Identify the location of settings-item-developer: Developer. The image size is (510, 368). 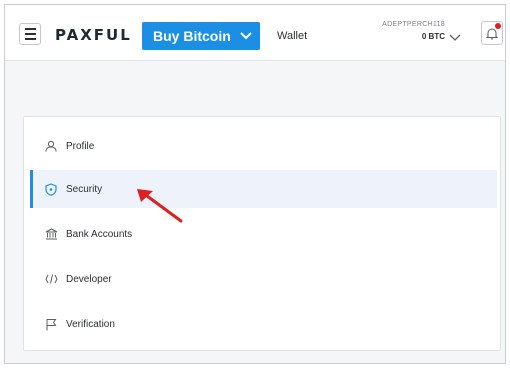
(263, 279).